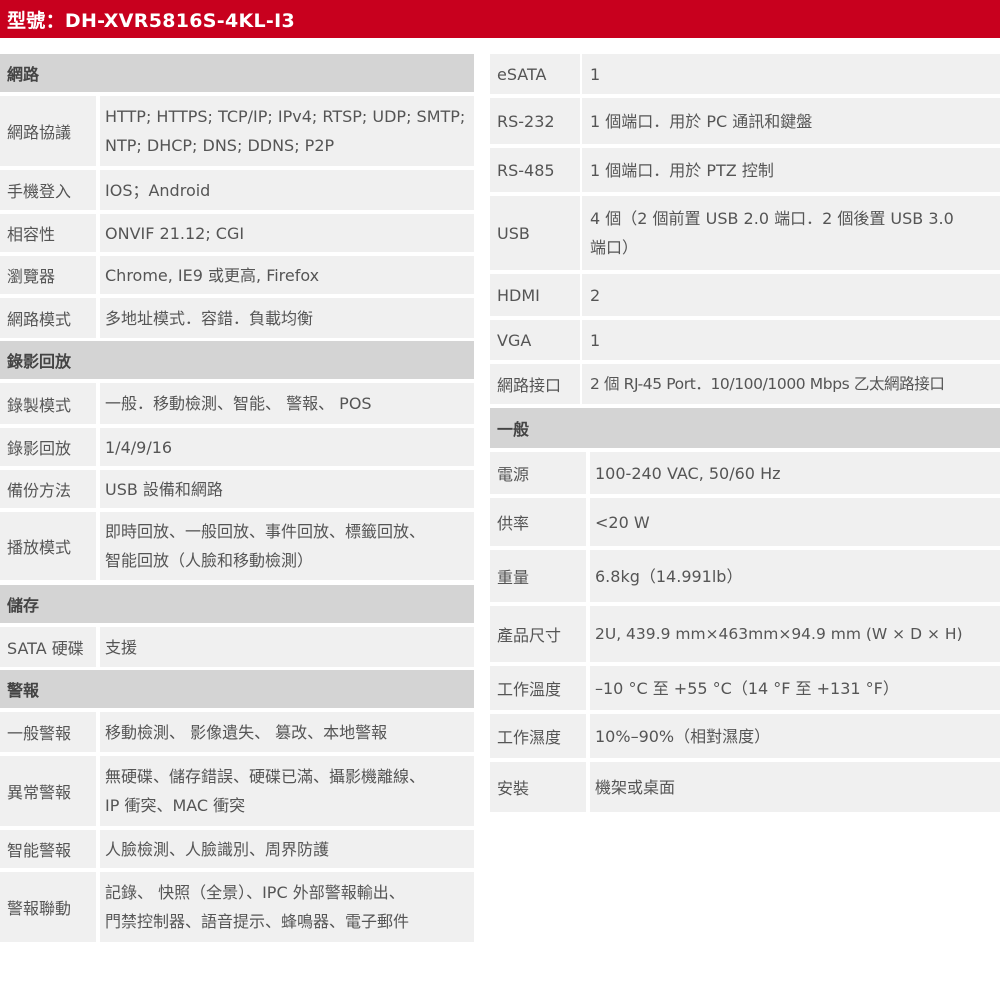  Describe the element at coordinates (23, 74) in the screenshot. I see `section-title: 網路` at that location.